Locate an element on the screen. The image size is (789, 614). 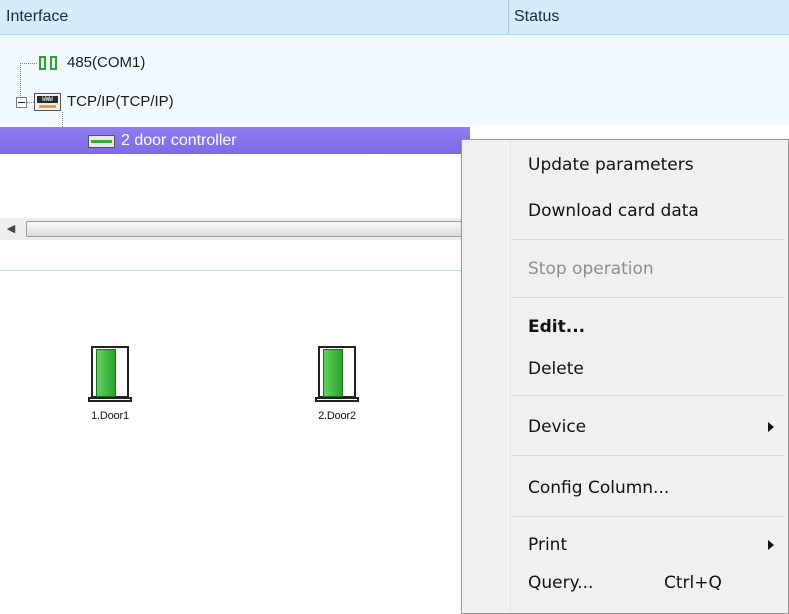
horizontal-scrollbar: ◀ is located at coordinates (238, 229).